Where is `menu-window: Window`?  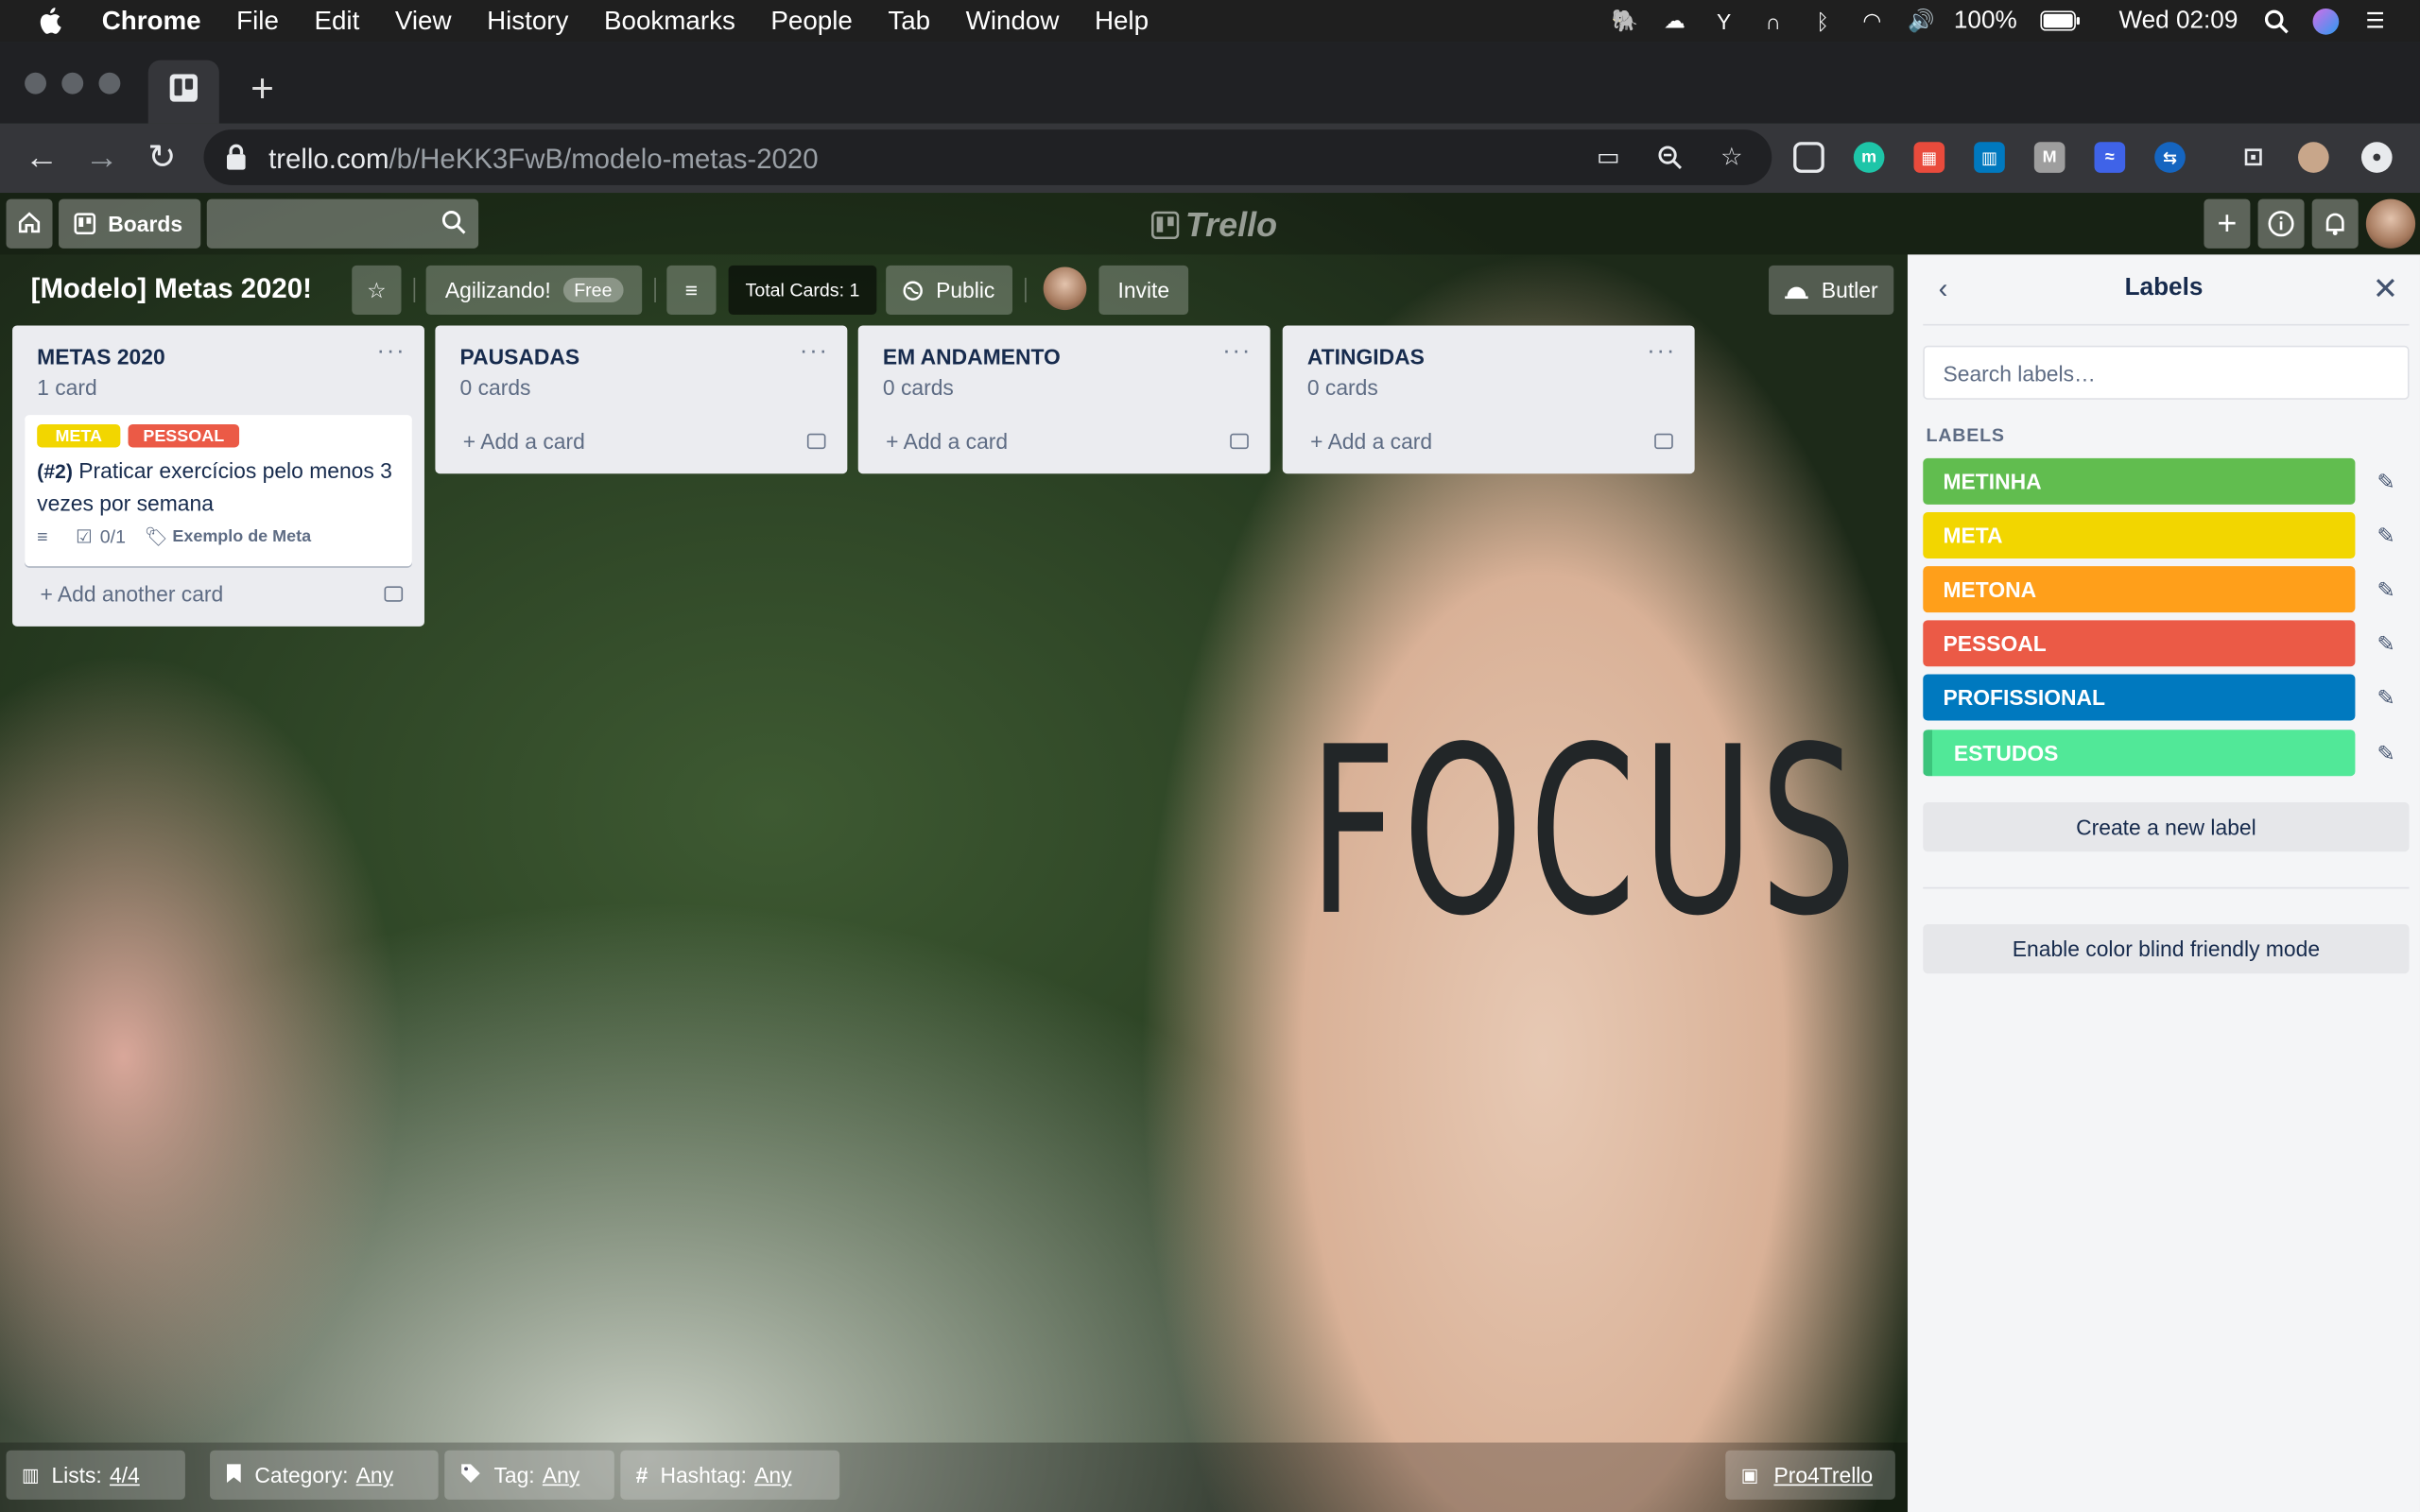 menu-window: Window is located at coordinates (1013, 21).